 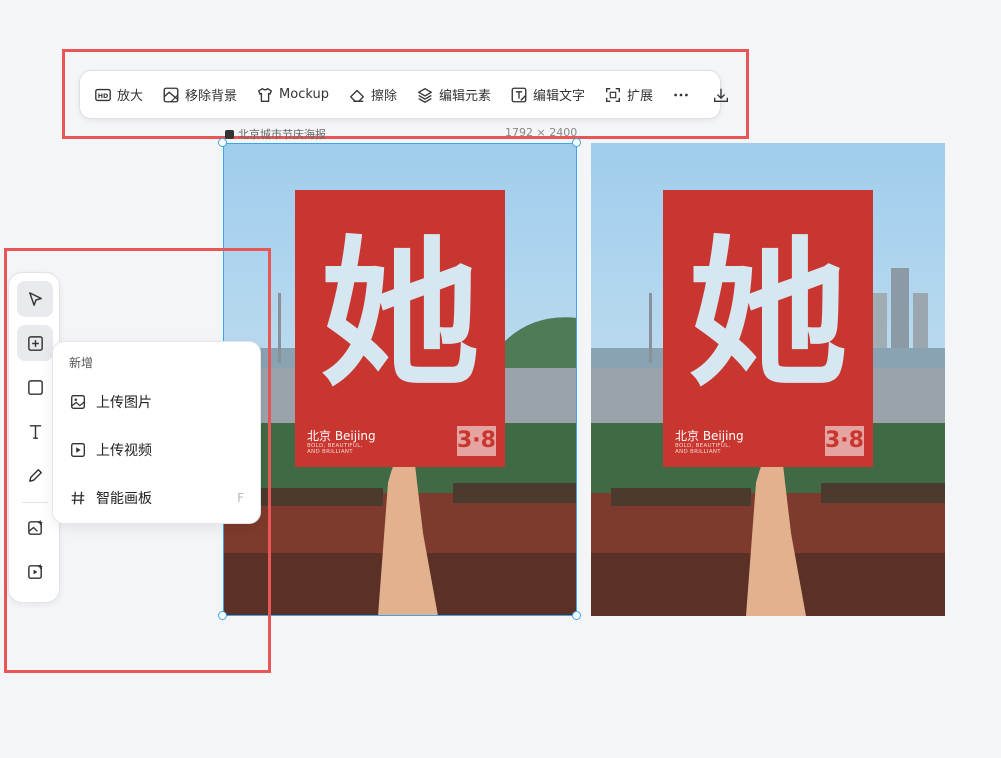 I want to click on edit-elements-label: 编辑元素, so click(x=464, y=96).